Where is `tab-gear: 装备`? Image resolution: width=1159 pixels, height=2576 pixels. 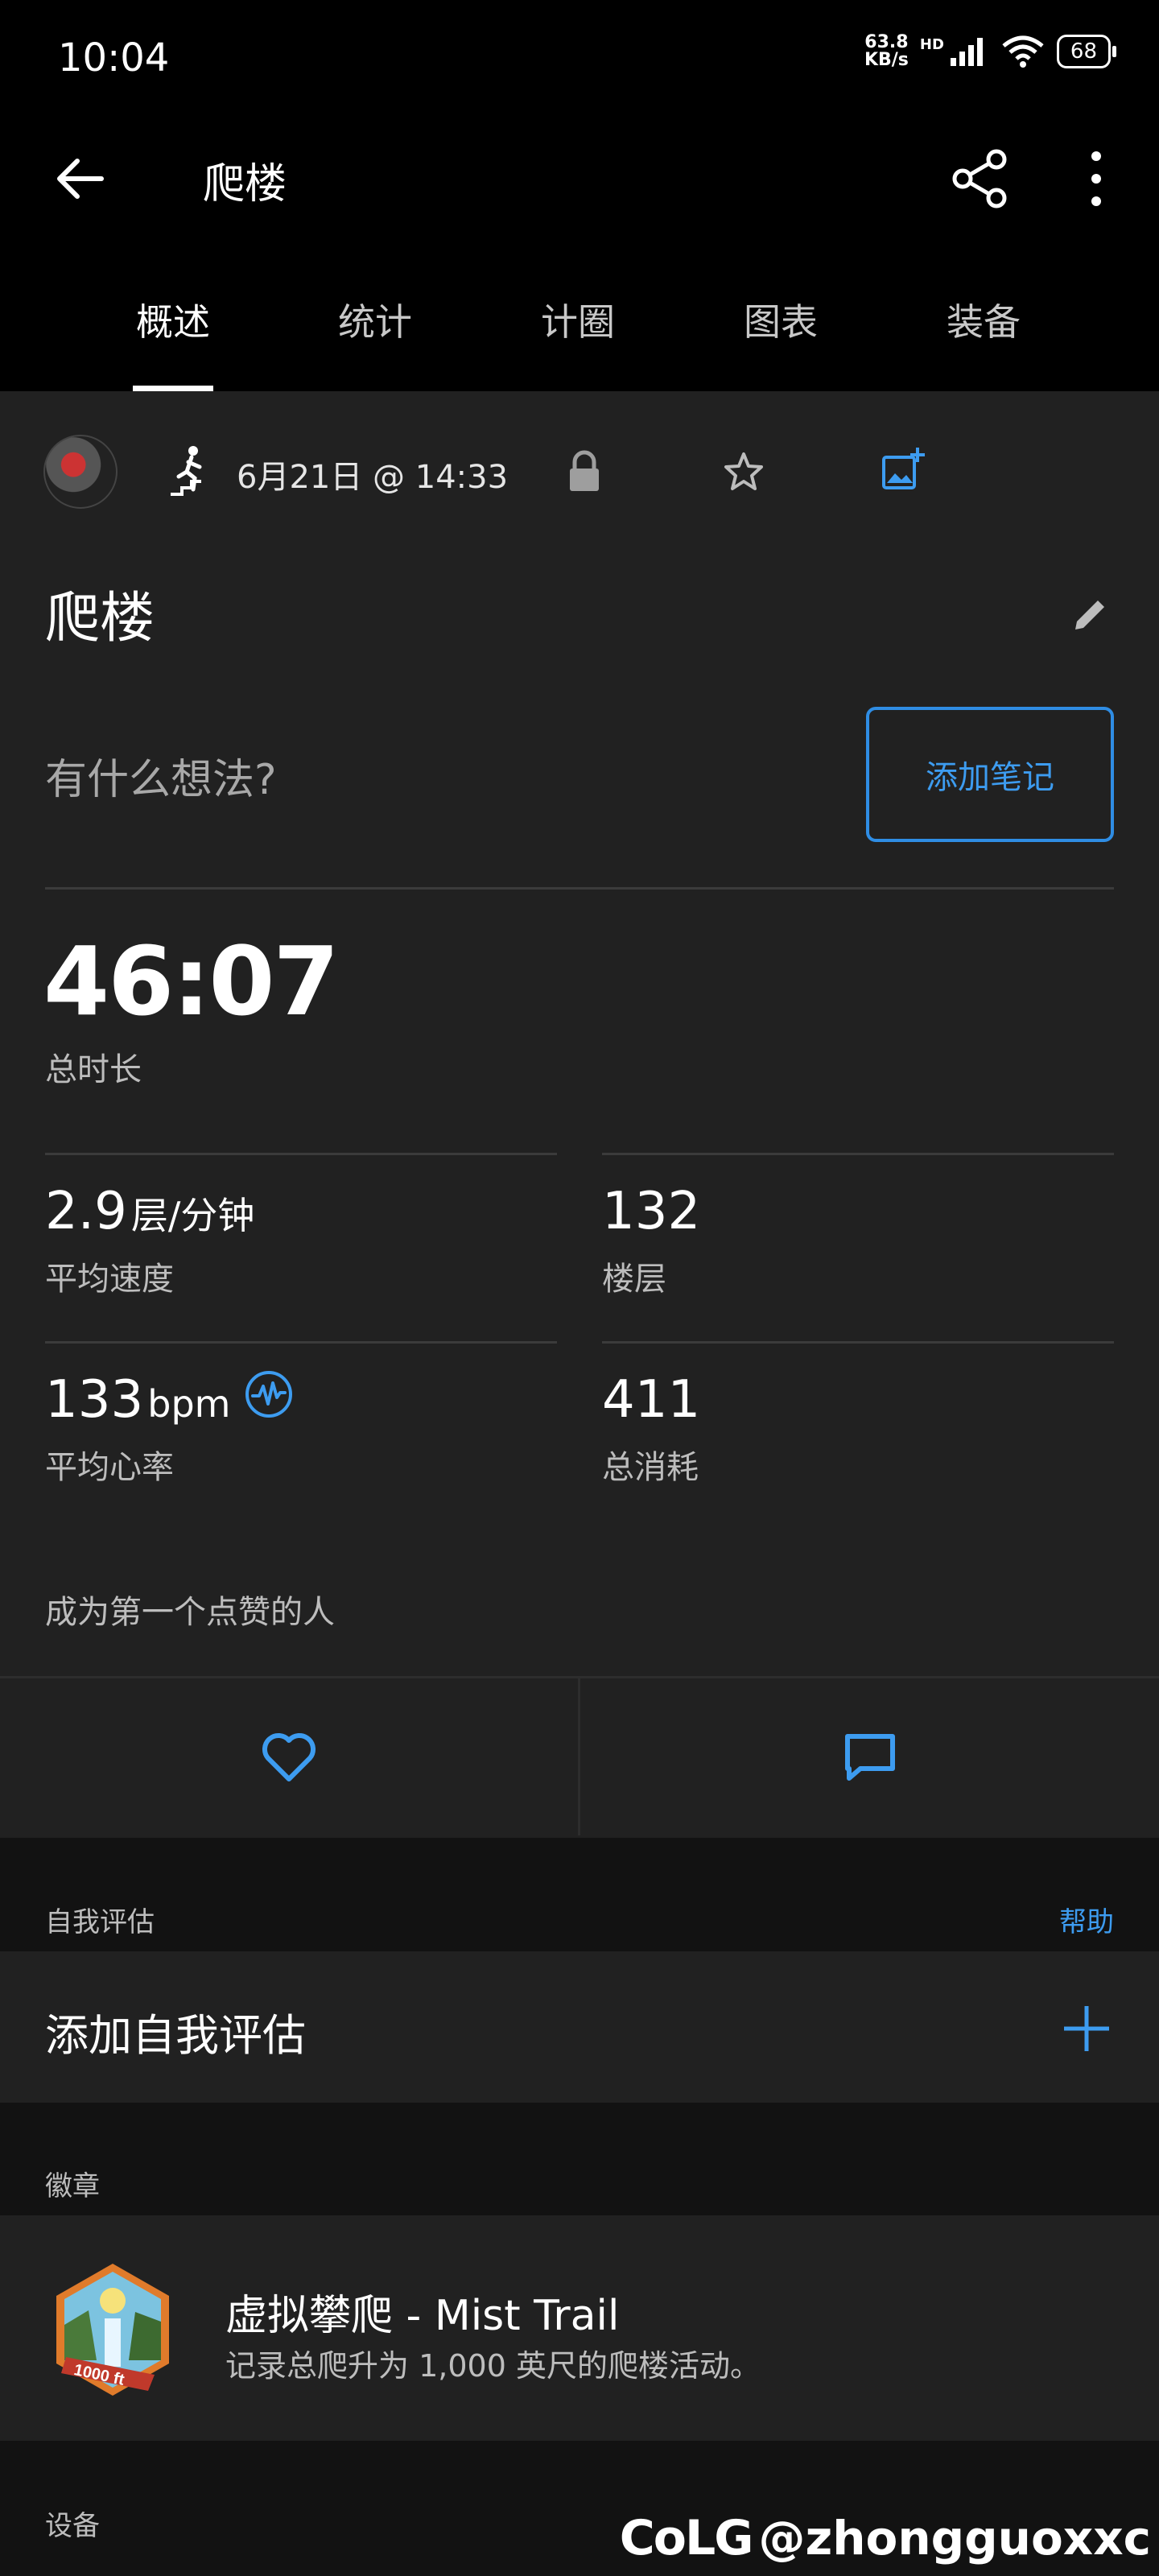 tab-gear: 装备 is located at coordinates (983, 328).